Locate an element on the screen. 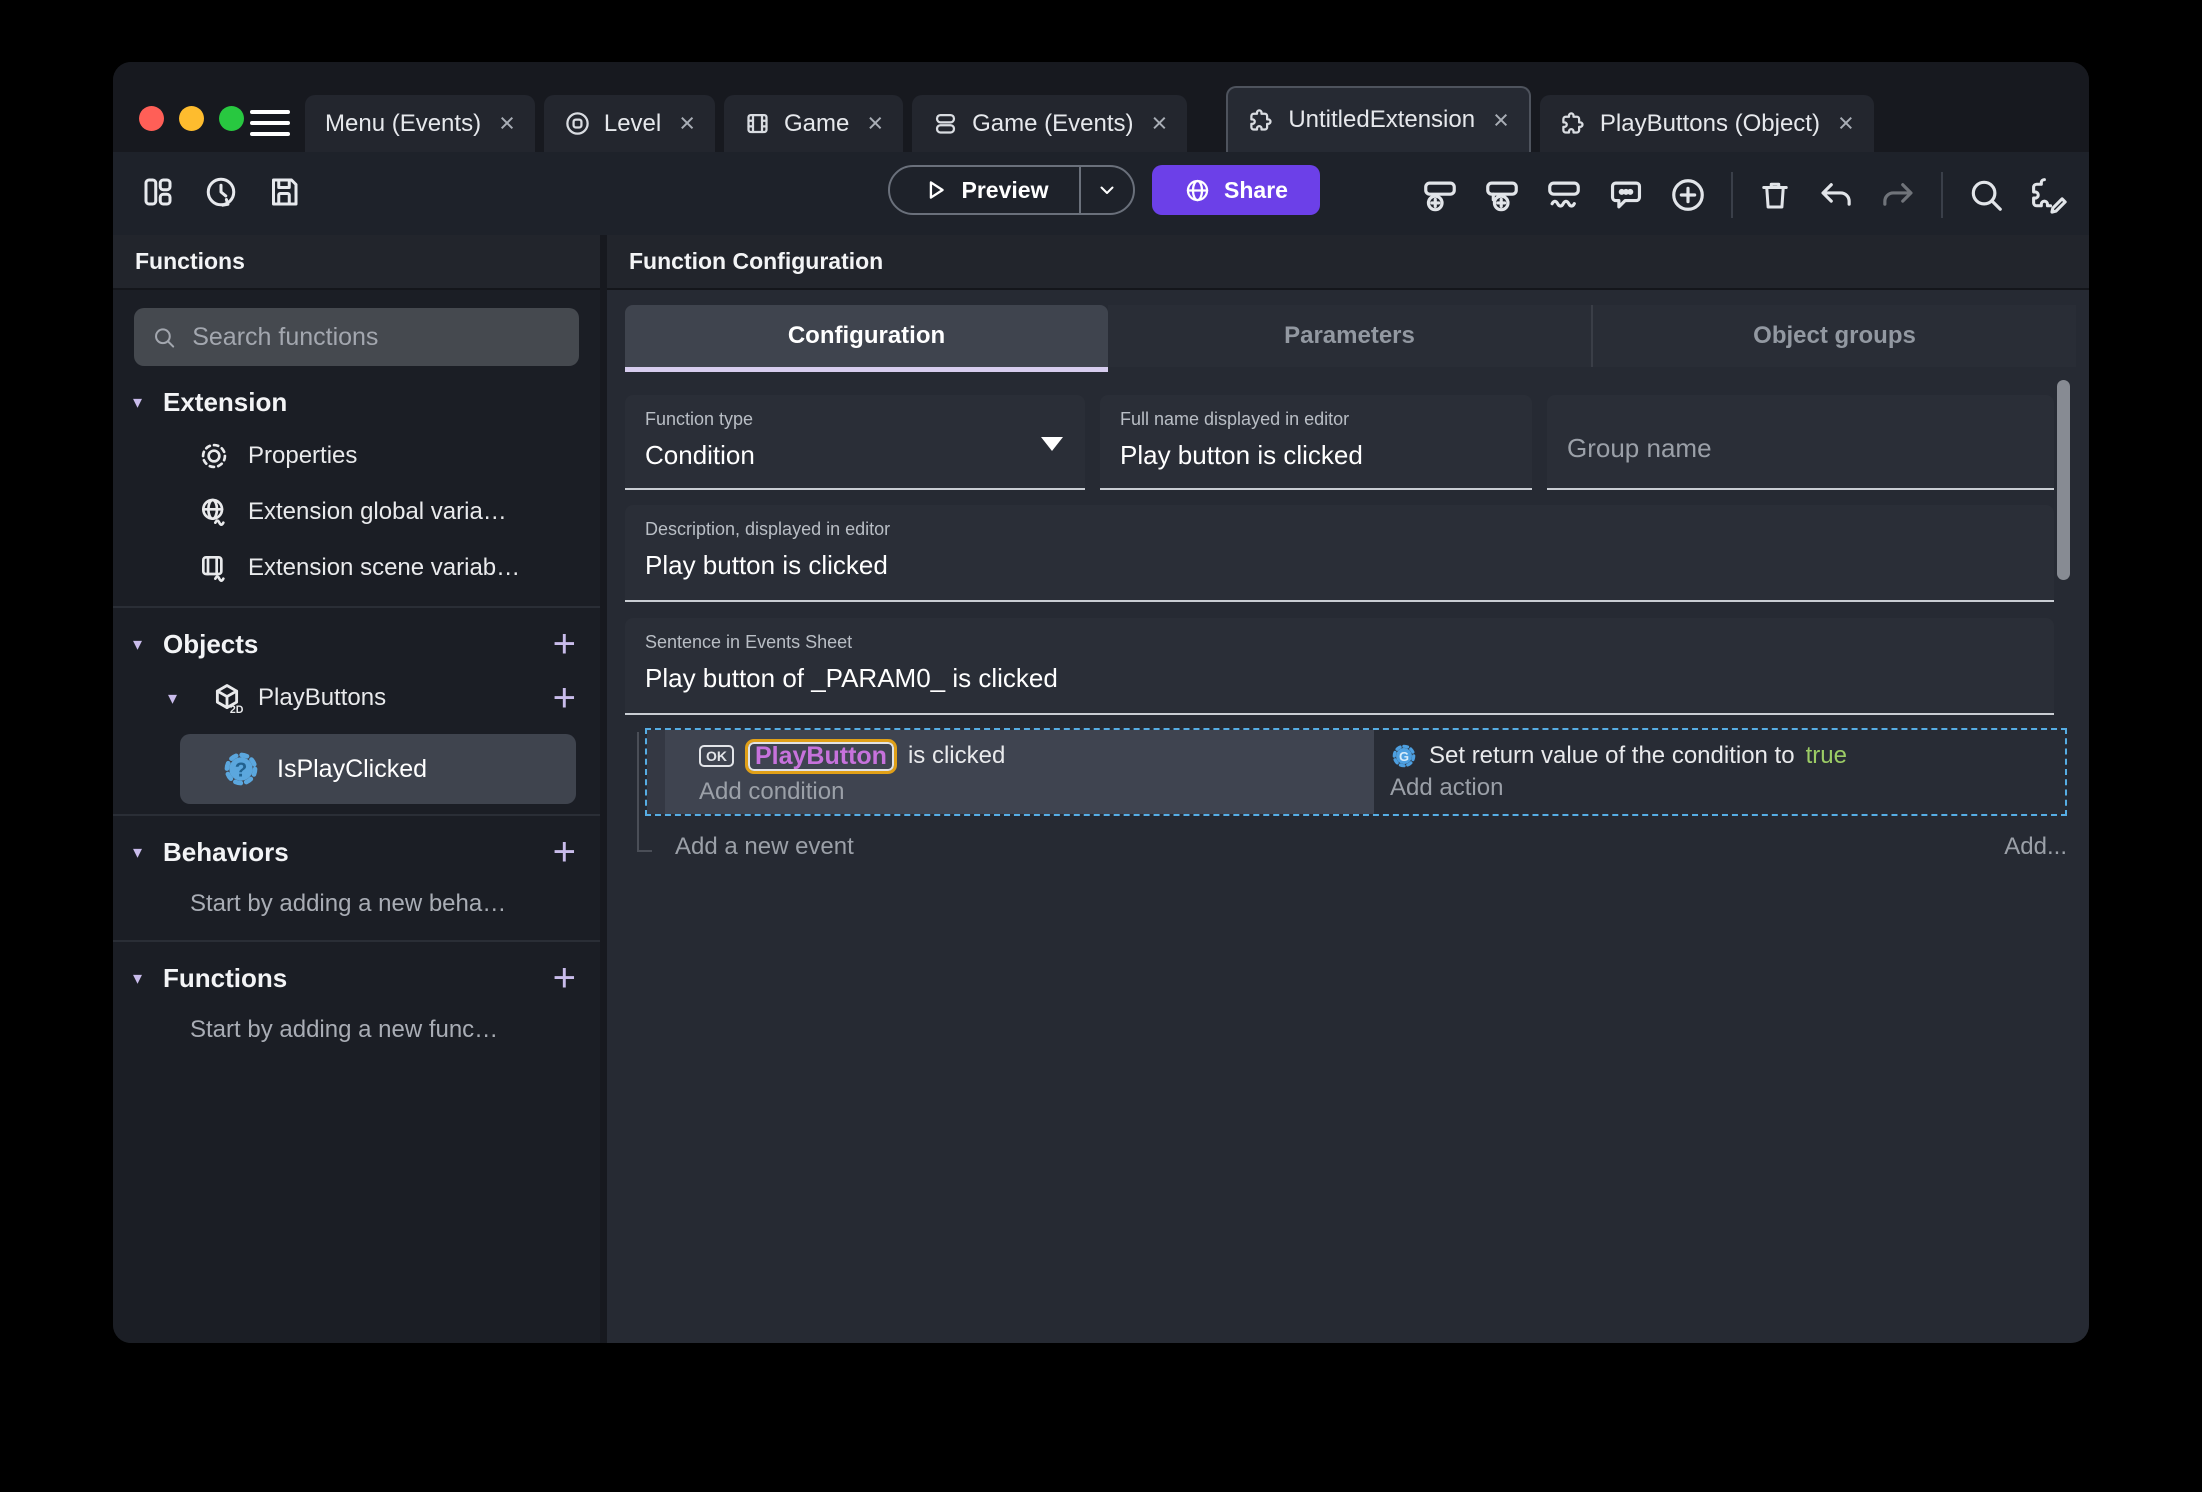 The height and width of the screenshot is (1492, 2202). preview-button: Preview is located at coordinates (1011, 190).